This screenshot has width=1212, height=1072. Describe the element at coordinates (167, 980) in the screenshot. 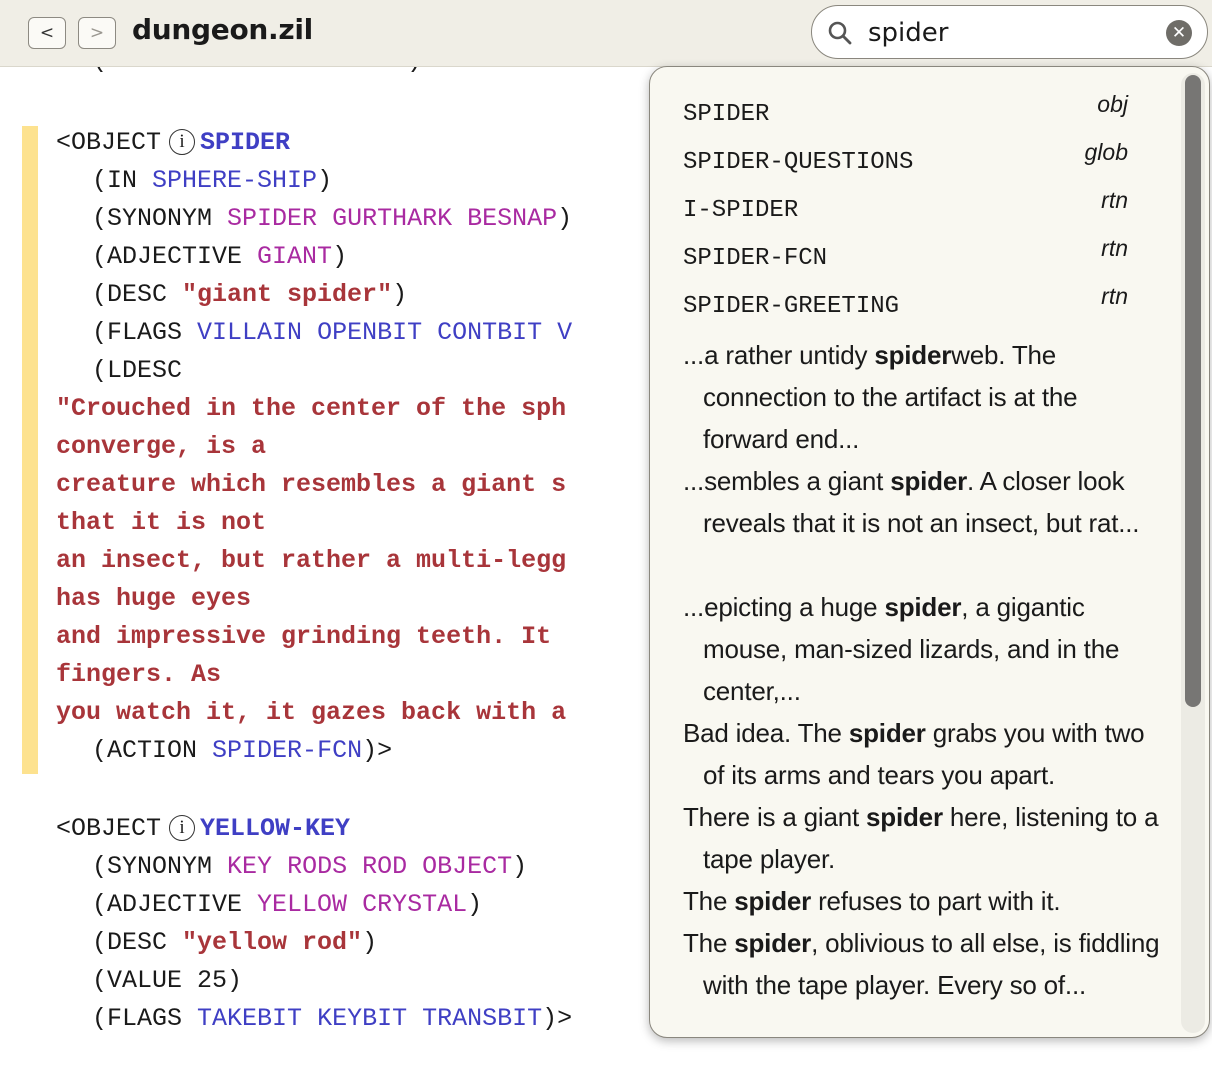

I see `code-line: (VALUE 25)` at that location.